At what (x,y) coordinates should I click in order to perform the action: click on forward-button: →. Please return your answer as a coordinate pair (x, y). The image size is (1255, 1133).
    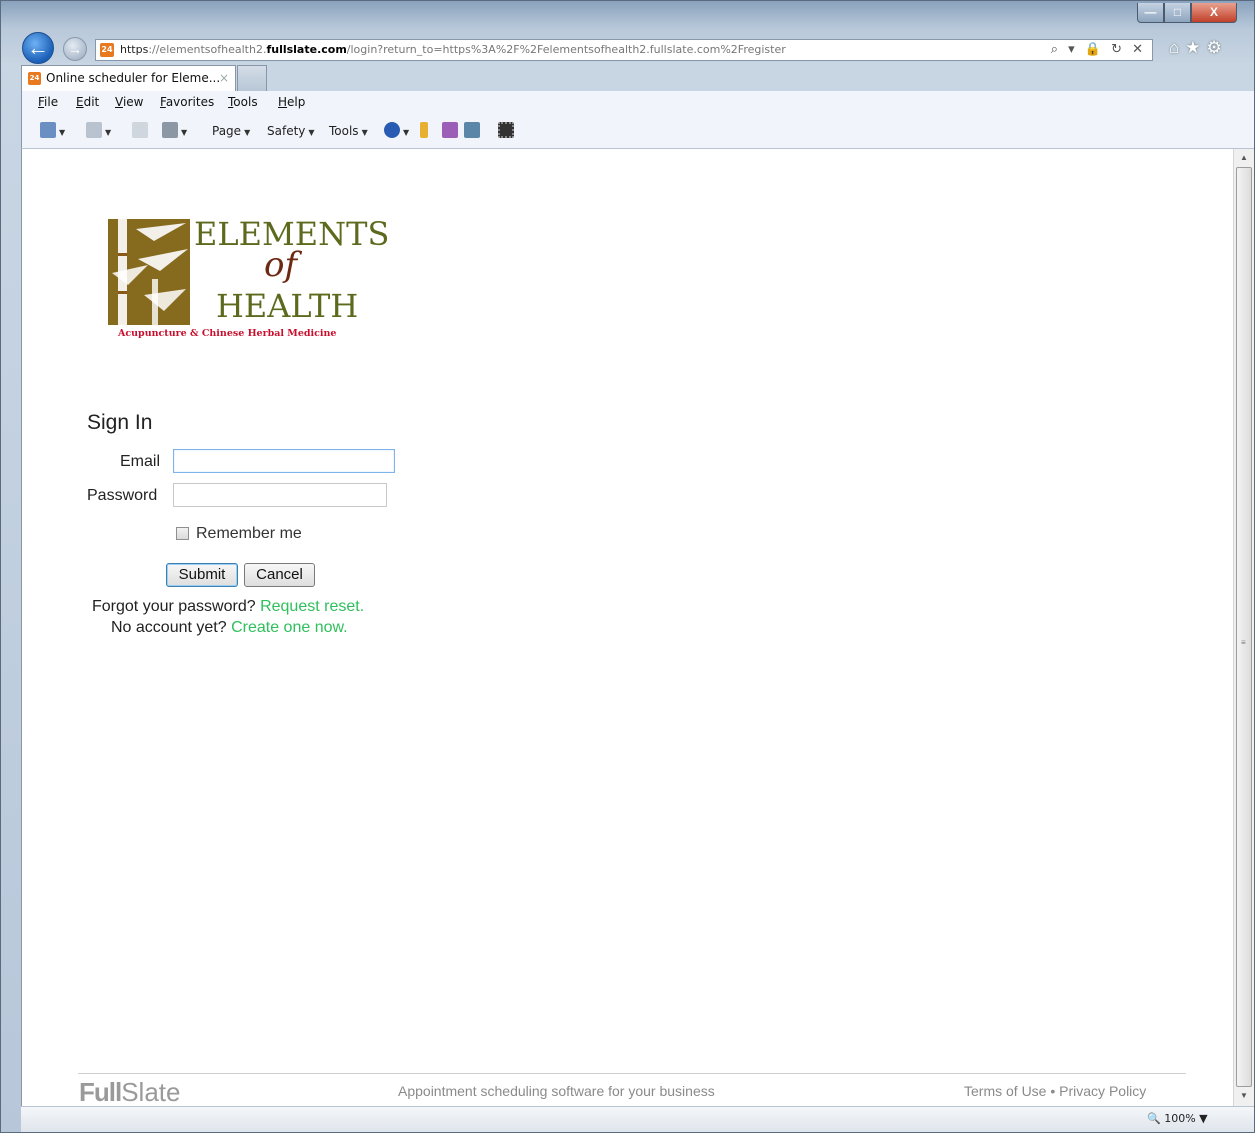
    Looking at the image, I should click on (75, 49).